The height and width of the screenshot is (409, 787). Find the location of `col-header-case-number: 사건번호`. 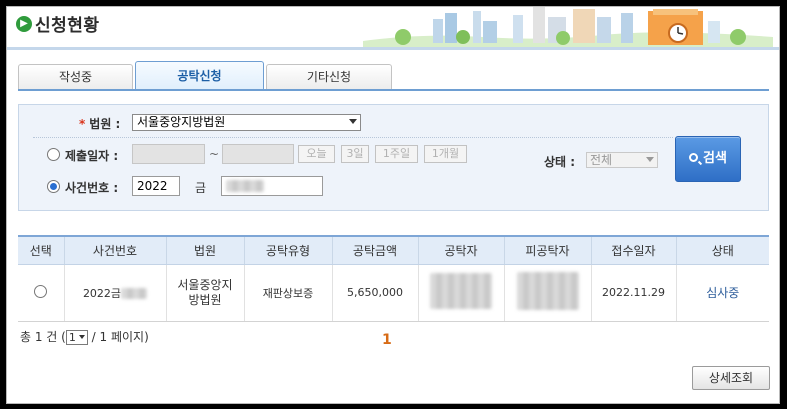

col-header-case-number: 사건번호 is located at coordinates (114, 250).